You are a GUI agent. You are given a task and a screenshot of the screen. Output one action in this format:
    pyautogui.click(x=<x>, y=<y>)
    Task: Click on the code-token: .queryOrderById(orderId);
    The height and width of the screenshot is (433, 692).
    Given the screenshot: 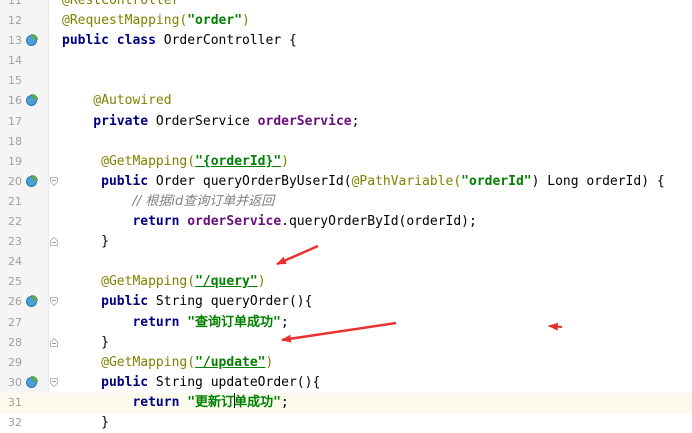 What is the action you would take?
    pyautogui.click(x=379, y=222)
    